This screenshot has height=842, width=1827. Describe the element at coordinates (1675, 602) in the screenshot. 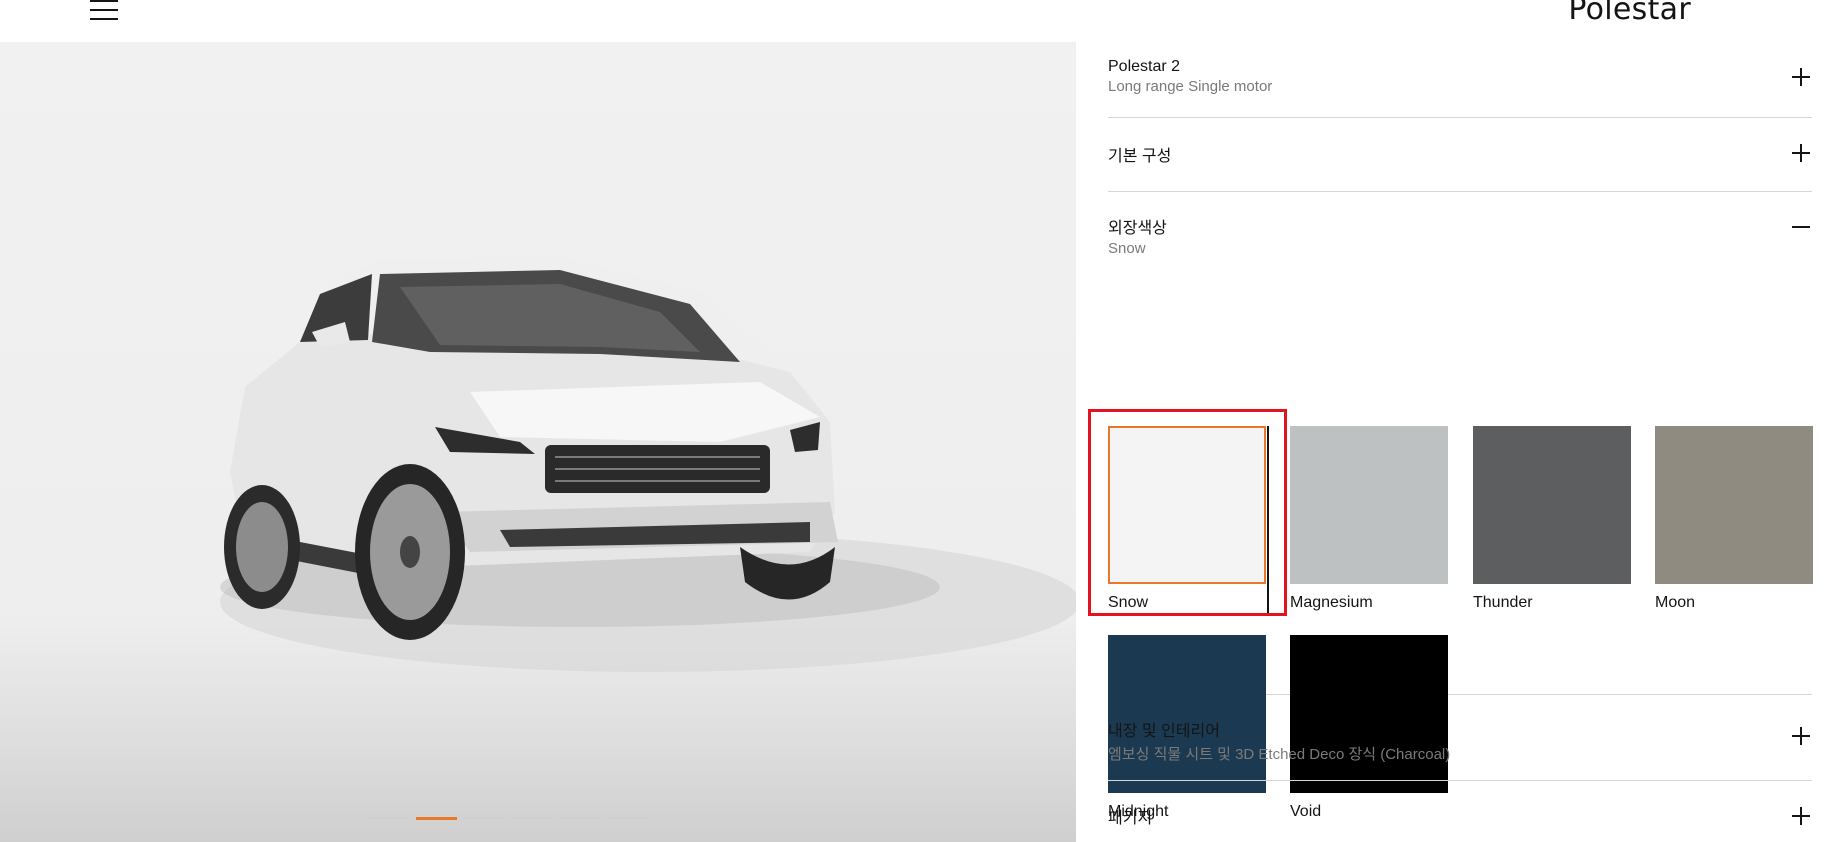

I see `swatch-label: Moon` at that location.